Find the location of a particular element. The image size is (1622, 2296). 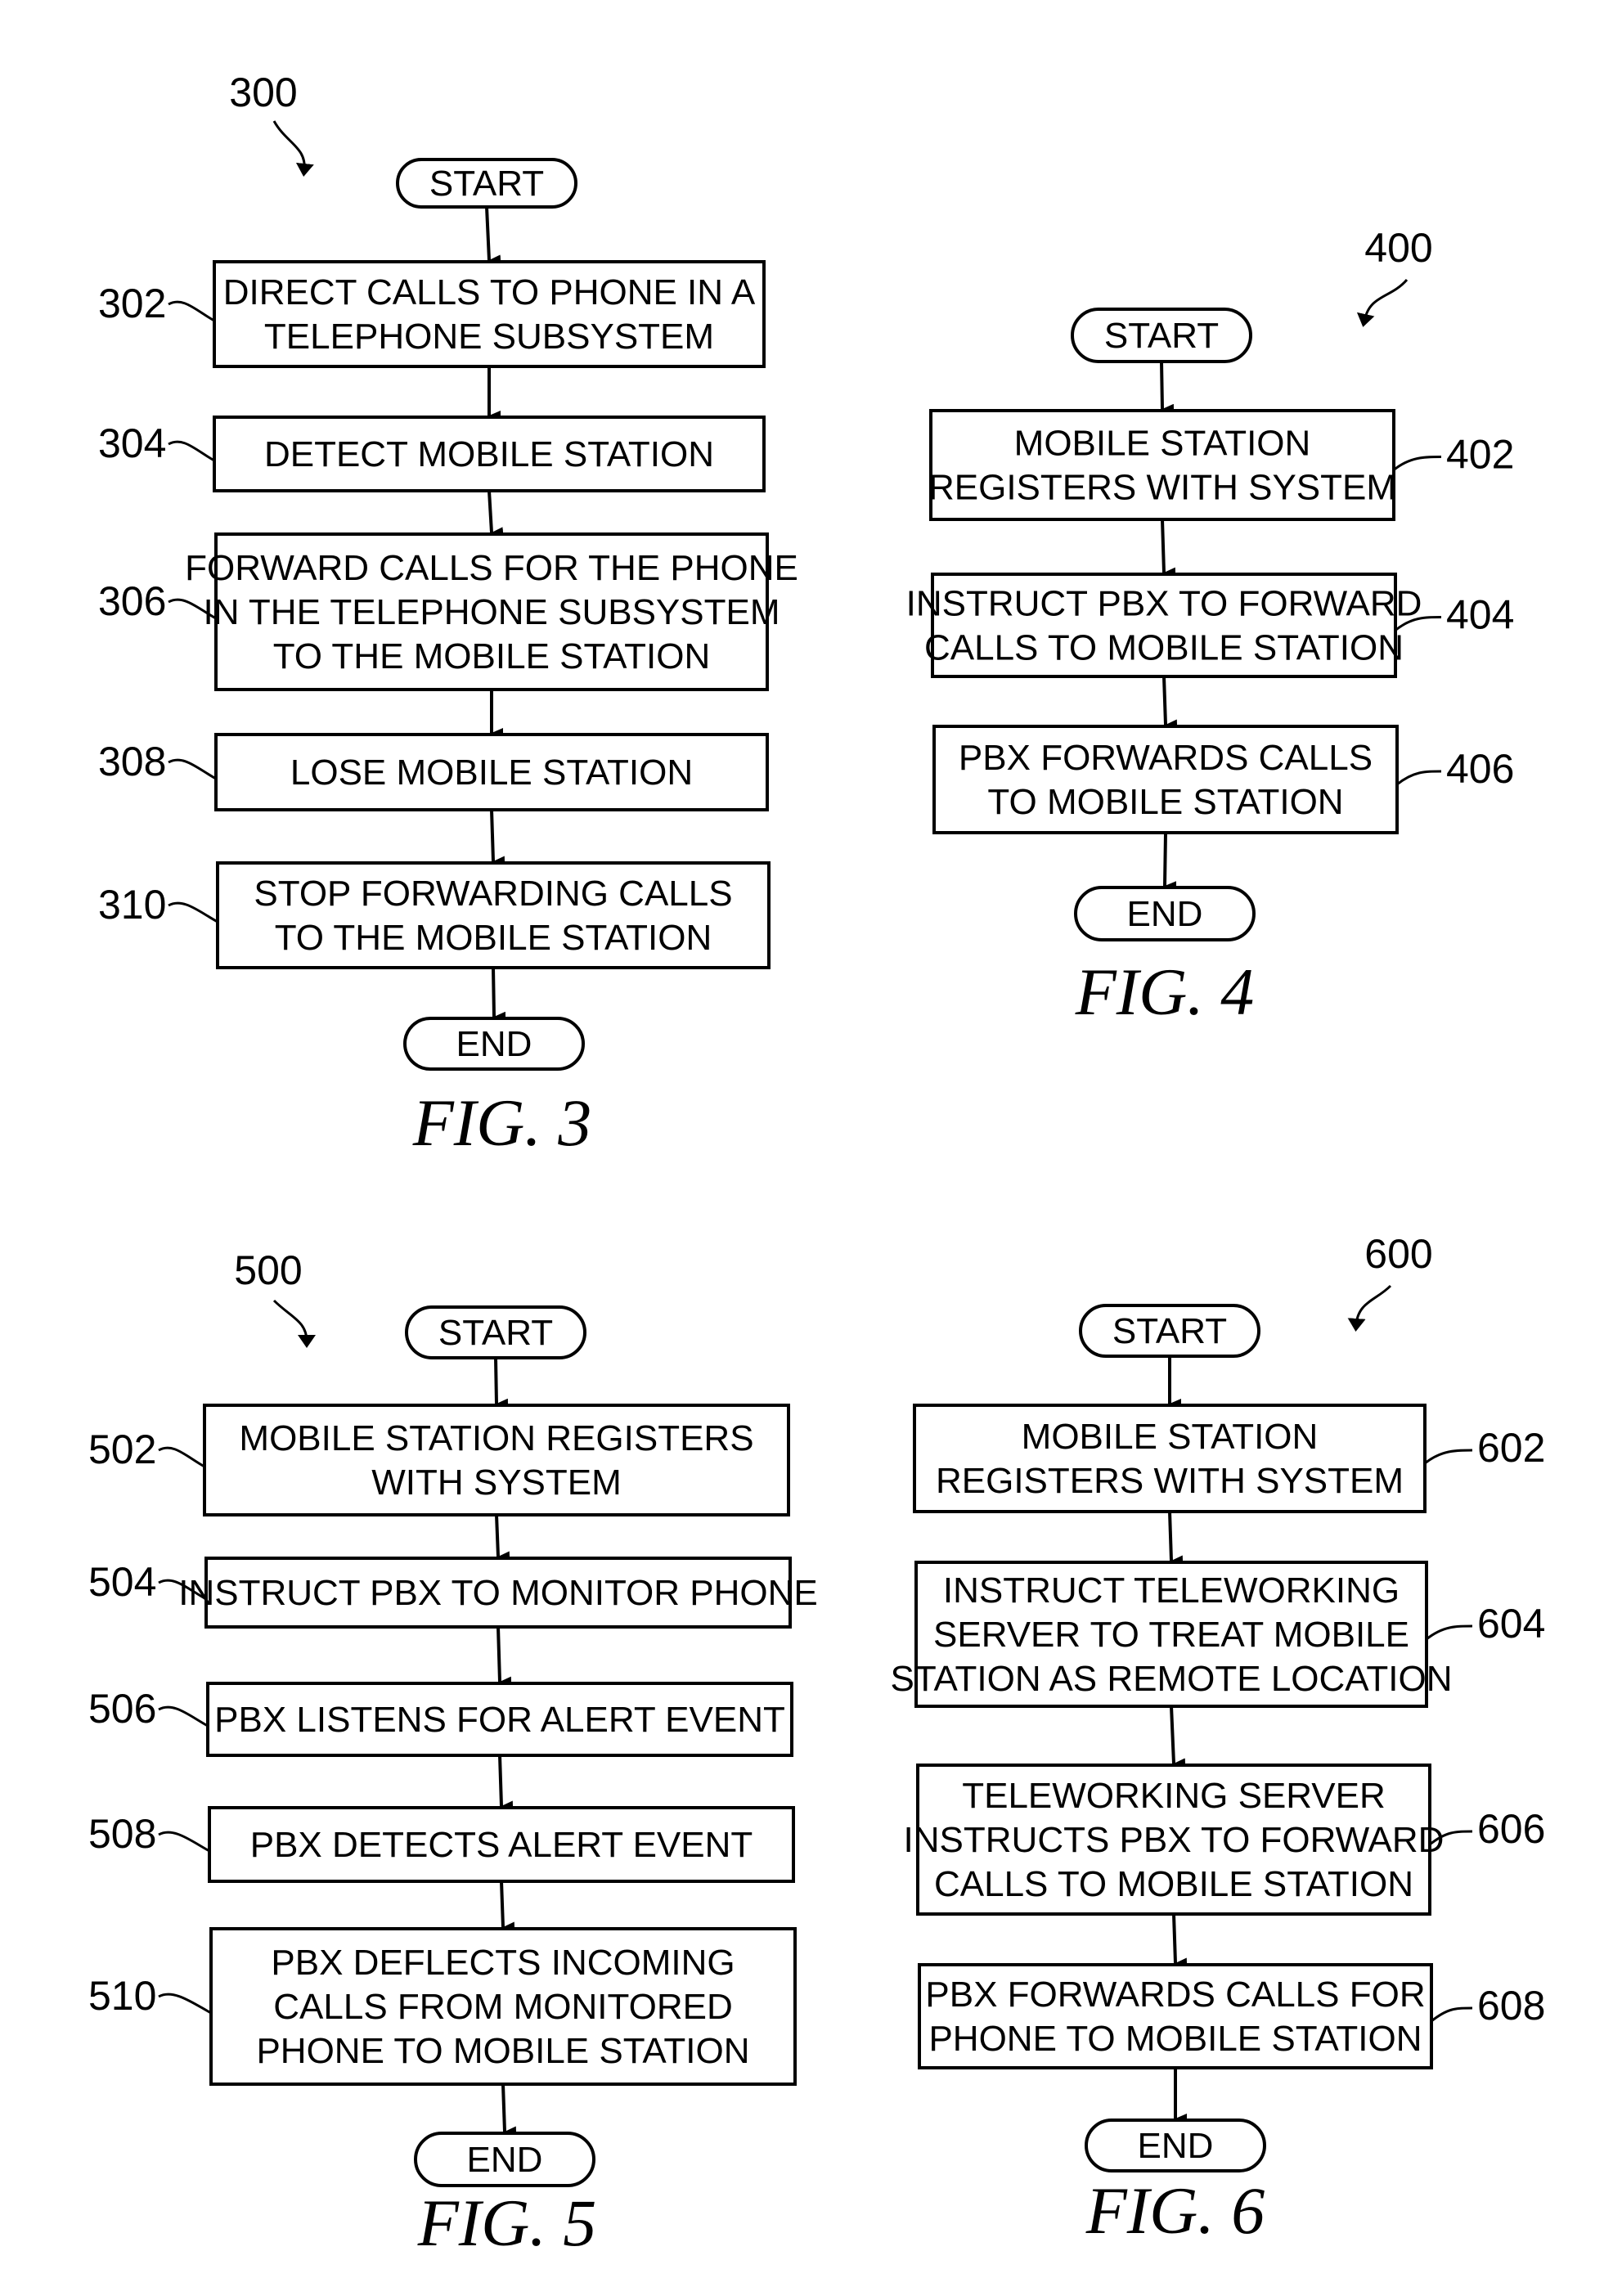

step-text-line: PBX DETECTS ALERT EVENT is located at coordinates (501, 1845).